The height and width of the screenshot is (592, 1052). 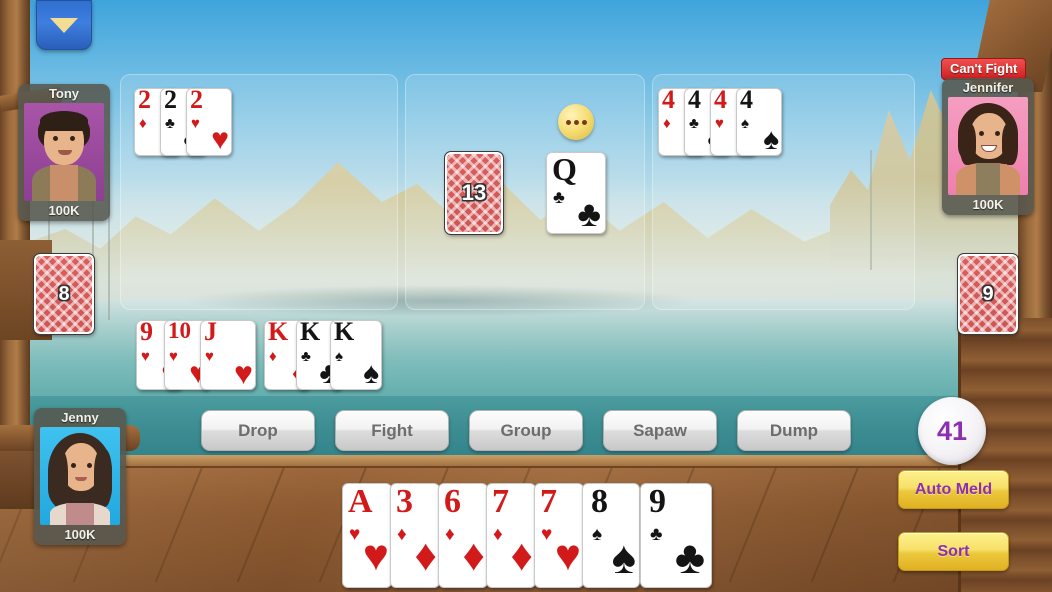 I want to click on stock-pile-tony: 8, so click(x=64, y=294).